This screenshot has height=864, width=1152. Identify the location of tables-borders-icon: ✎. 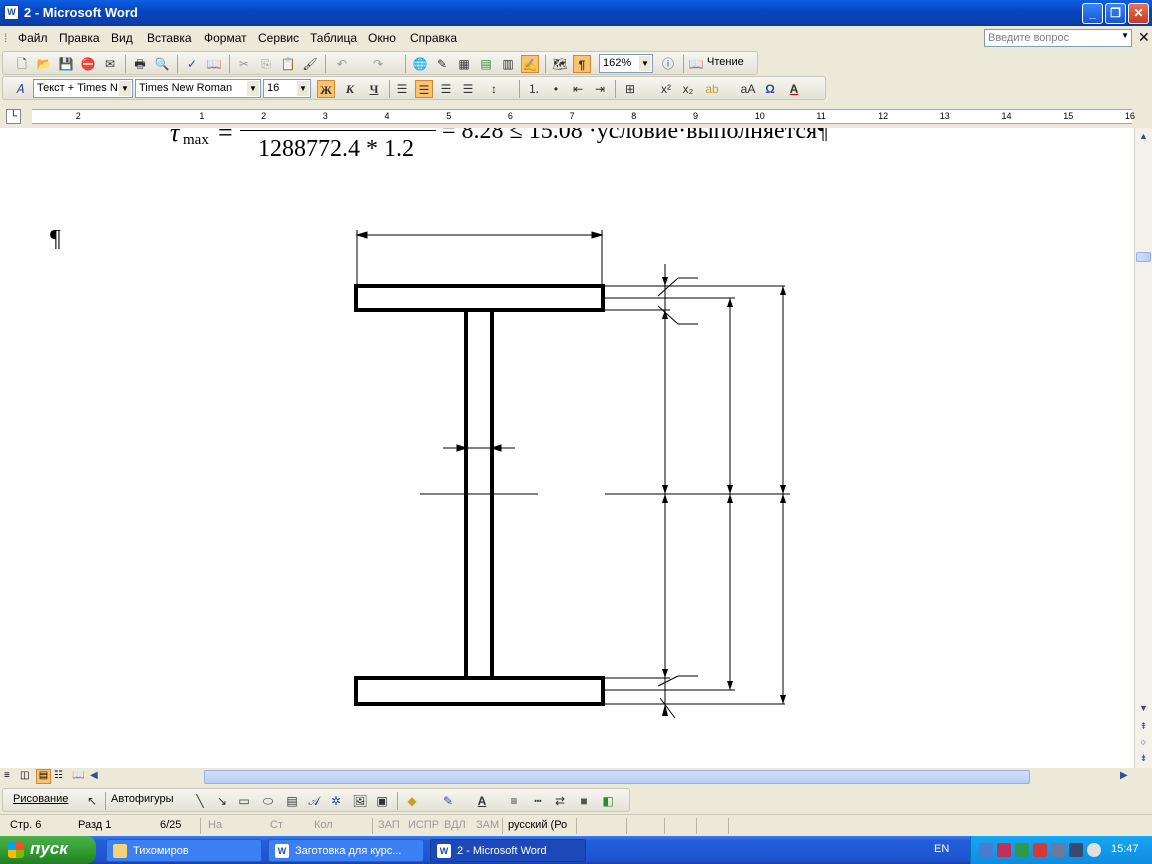
(442, 64).